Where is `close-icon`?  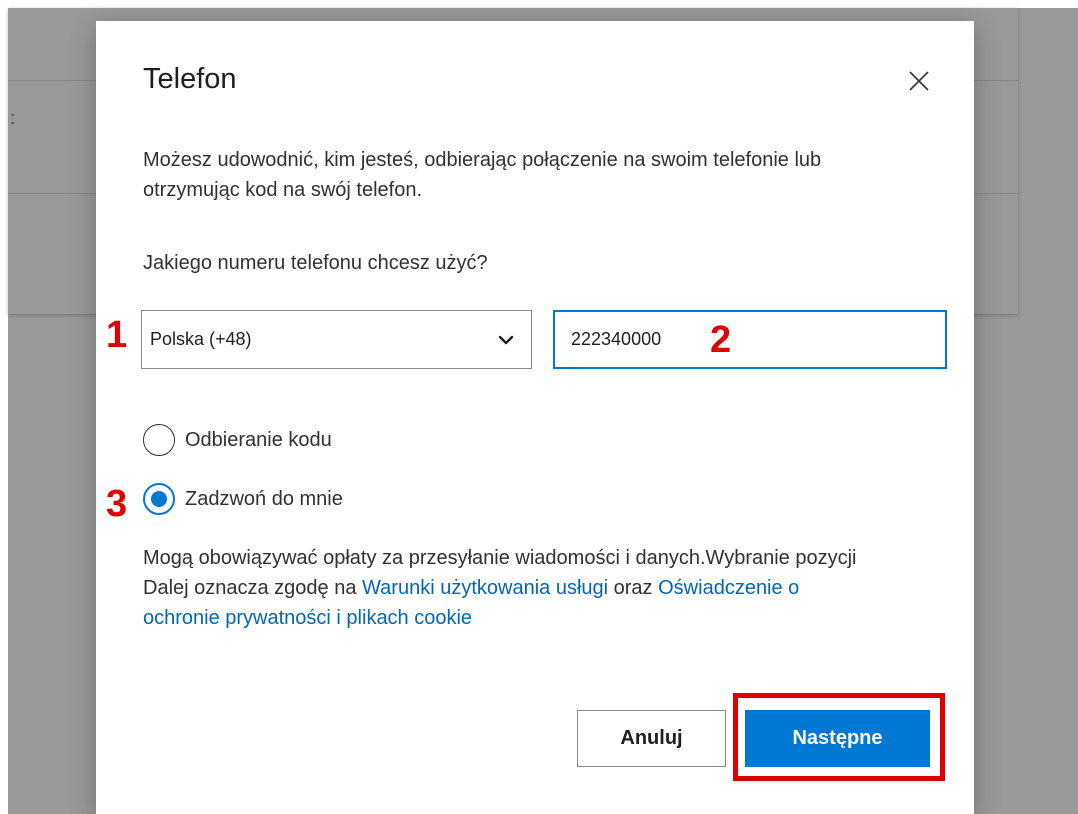
close-icon is located at coordinates (919, 80).